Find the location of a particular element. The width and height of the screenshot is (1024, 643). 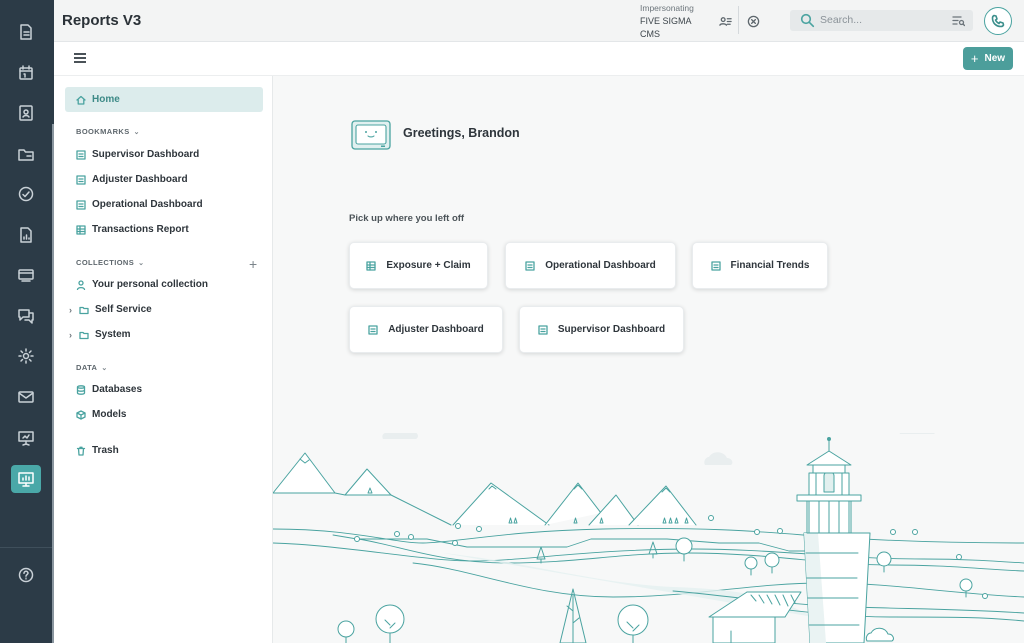

new-button-label: New is located at coordinates (995, 58).